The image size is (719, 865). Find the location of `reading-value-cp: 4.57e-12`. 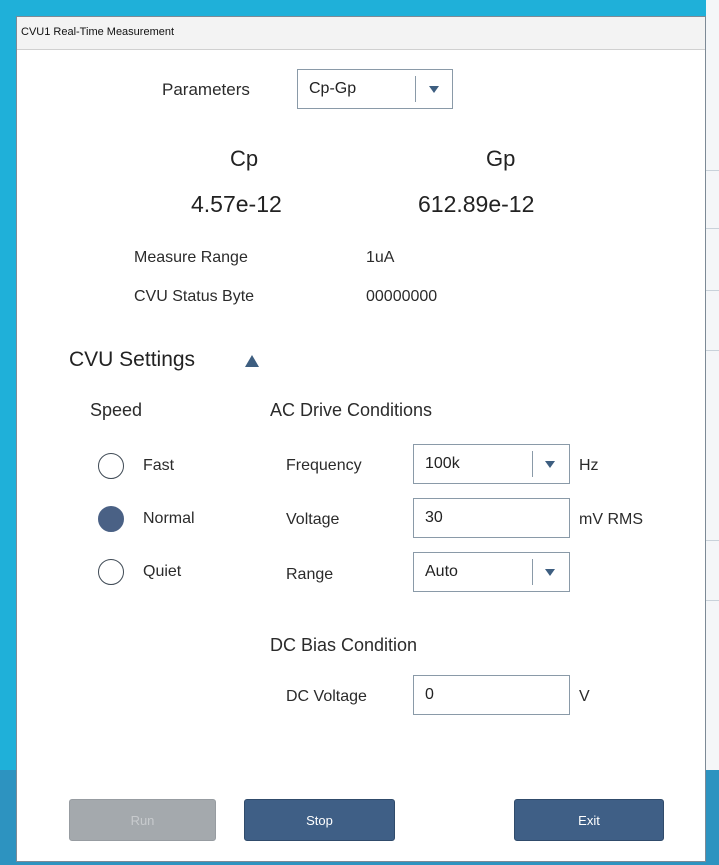

reading-value-cp: 4.57e-12 is located at coordinates (236, 204).